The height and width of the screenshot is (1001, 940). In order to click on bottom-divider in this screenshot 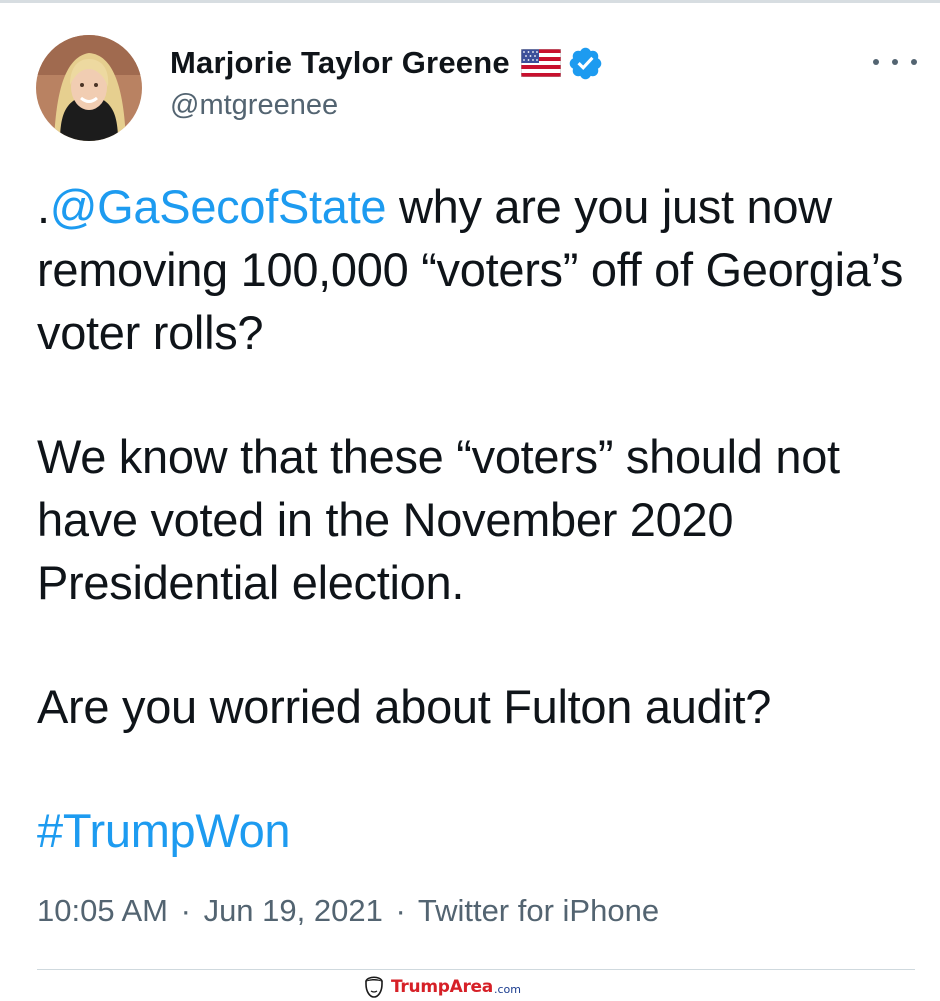, I will do `click(476, 969)`.